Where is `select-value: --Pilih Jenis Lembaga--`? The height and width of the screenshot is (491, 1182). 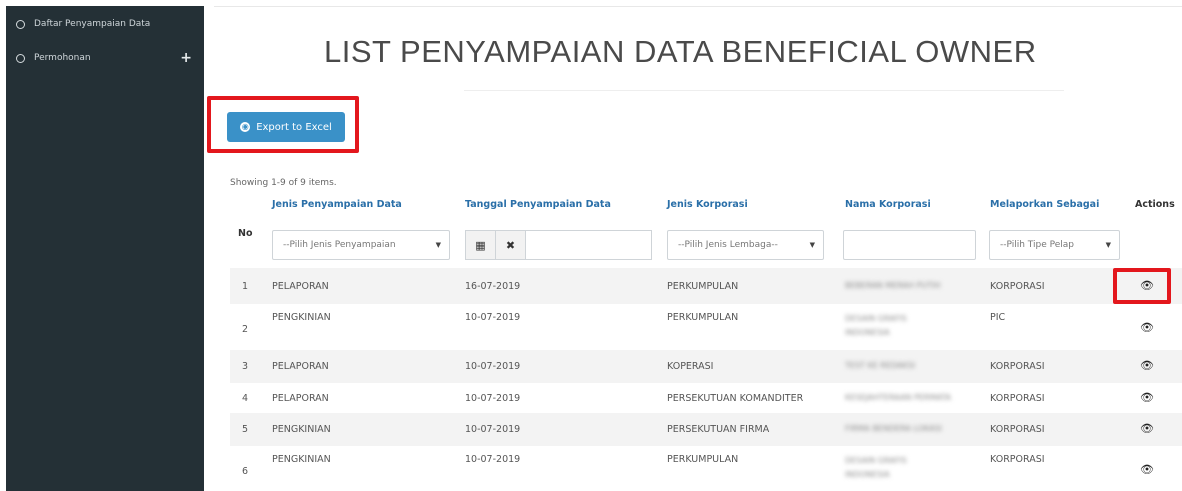
select-value: --Pilih Jenis Lembaga-- is located at coordinates (728, 245).